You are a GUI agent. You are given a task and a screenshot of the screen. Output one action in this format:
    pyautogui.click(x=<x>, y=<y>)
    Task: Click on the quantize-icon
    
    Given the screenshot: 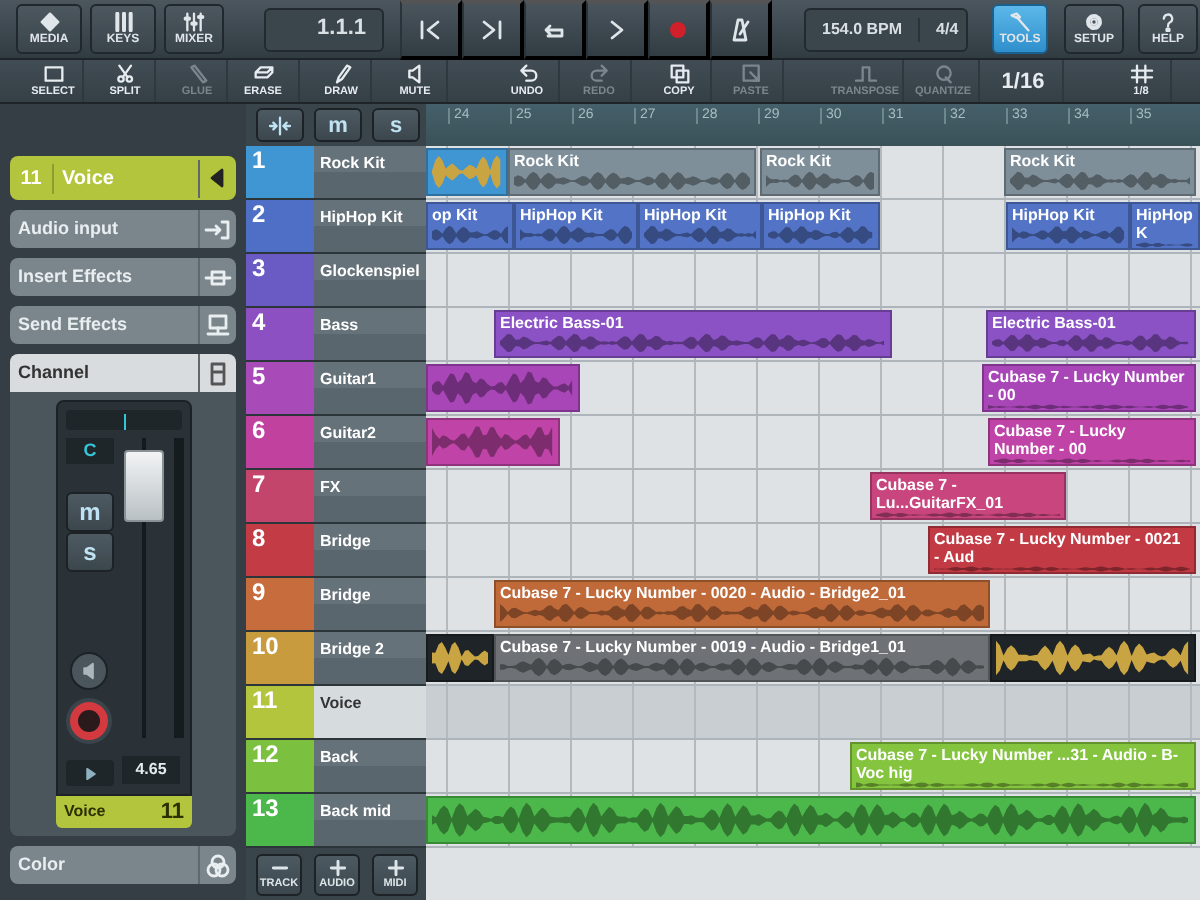 What is the action you would take?
    pyautogui.click(x=943, y=74)
    